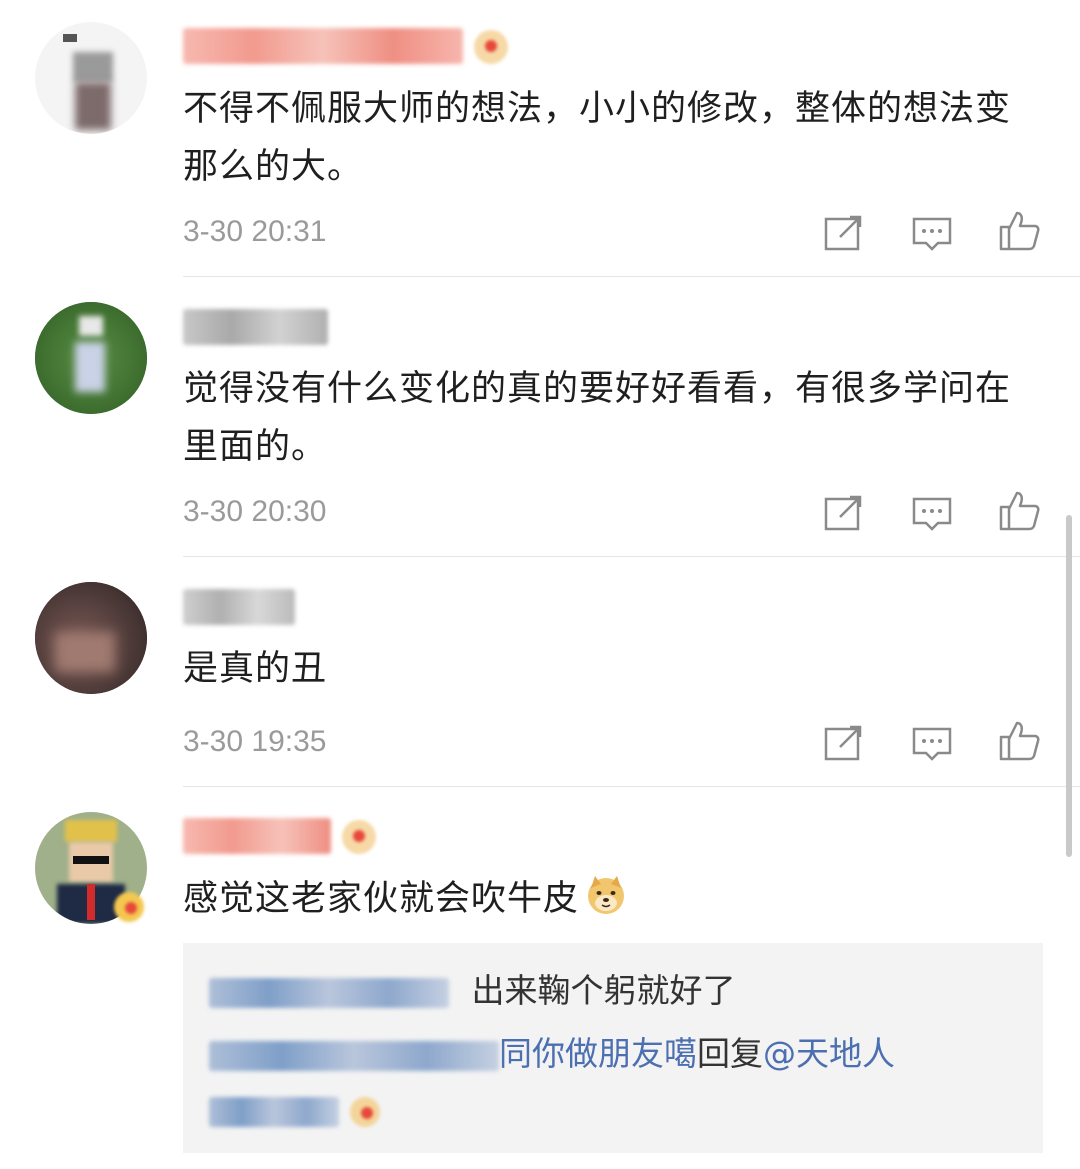  Describe the element at coordinates (598, 1053) in the screenshot. I see `reply-username-tail: 同你做朋友噶` at that location.